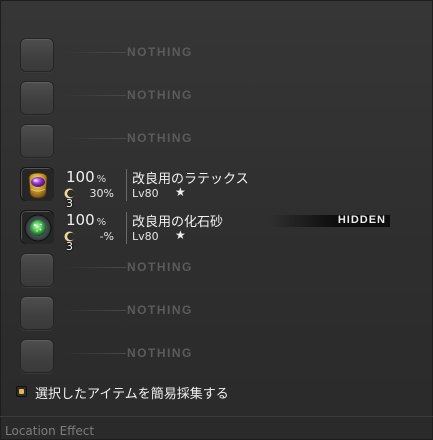 The image size is (433, 440). Describe the element at coordinates (101, 193) in the screenshot. I see `hq-rate-value: 30%` at that location.